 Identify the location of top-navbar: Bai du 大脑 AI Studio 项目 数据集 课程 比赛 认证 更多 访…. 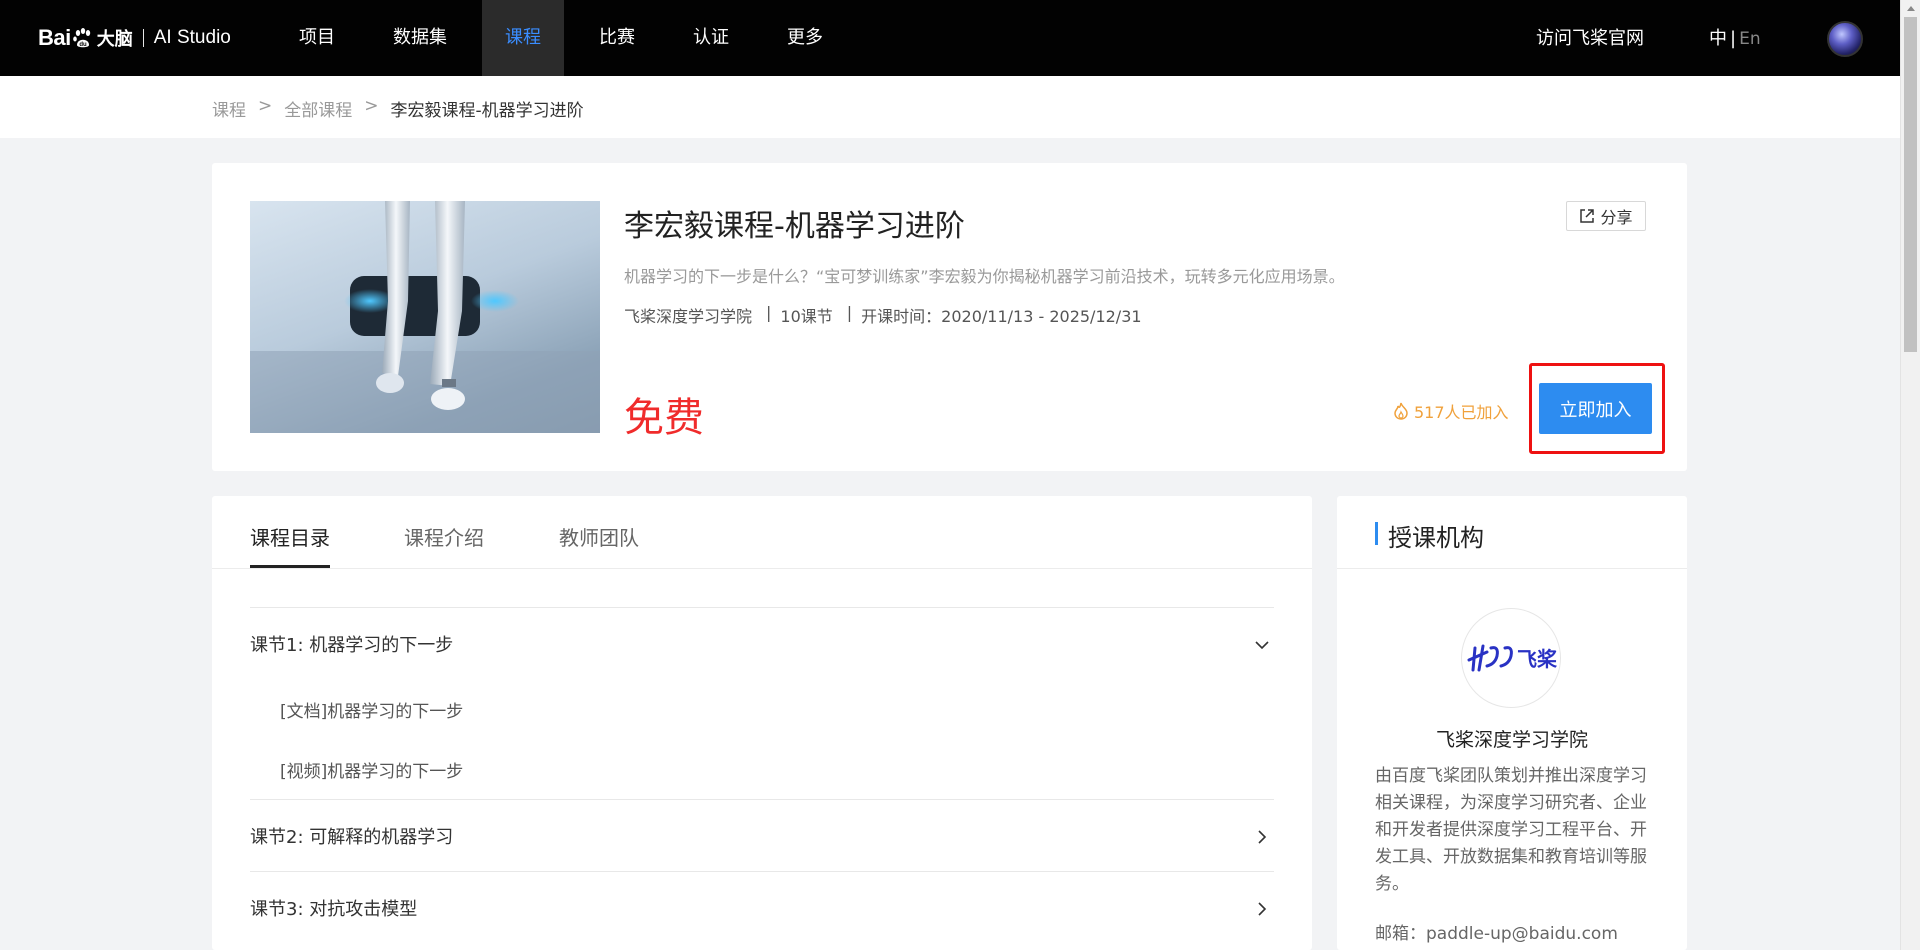
(950, 38).